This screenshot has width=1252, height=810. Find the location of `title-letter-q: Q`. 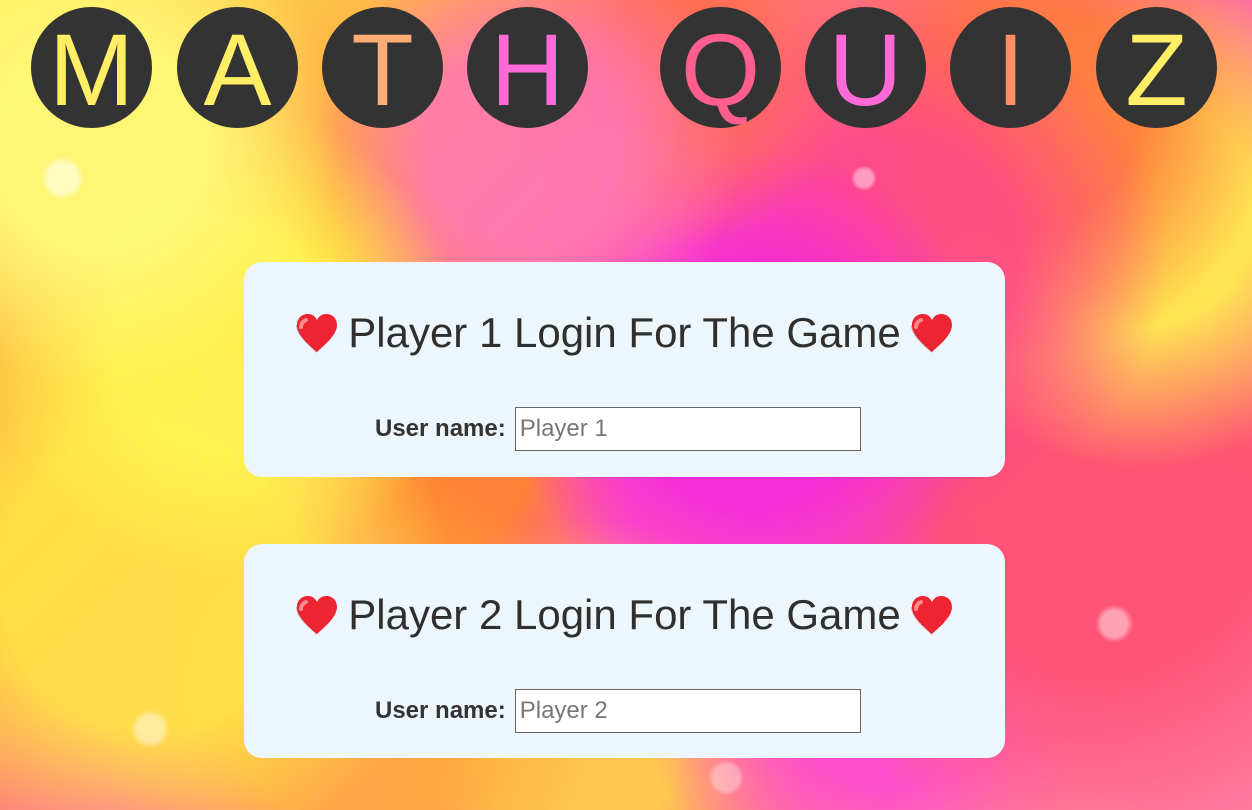

title-letter-q: Q is located at coordinates (720, 67).